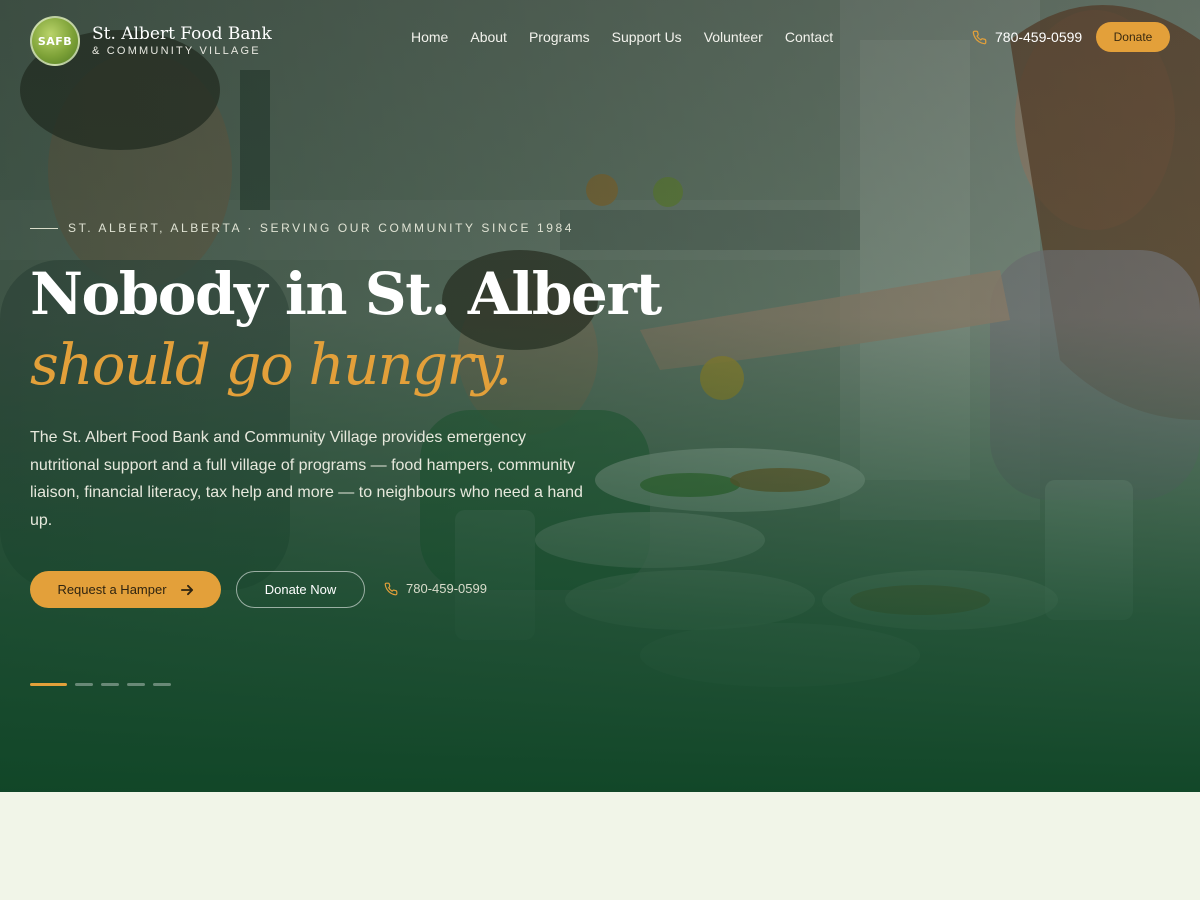 Image resolution: width=1200 pixels, height=900 pixels. I want to click on header-phone-link: 780-459-0599, so click(1027, 37).